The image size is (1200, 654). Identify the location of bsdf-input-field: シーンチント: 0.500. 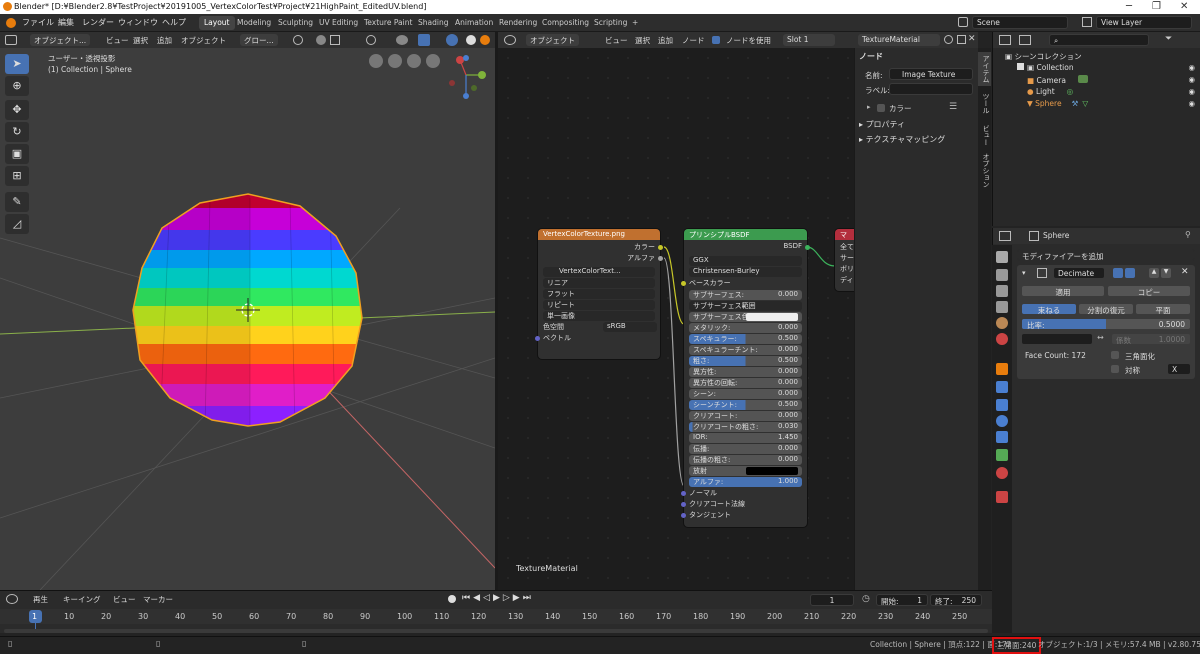
(745, 405).